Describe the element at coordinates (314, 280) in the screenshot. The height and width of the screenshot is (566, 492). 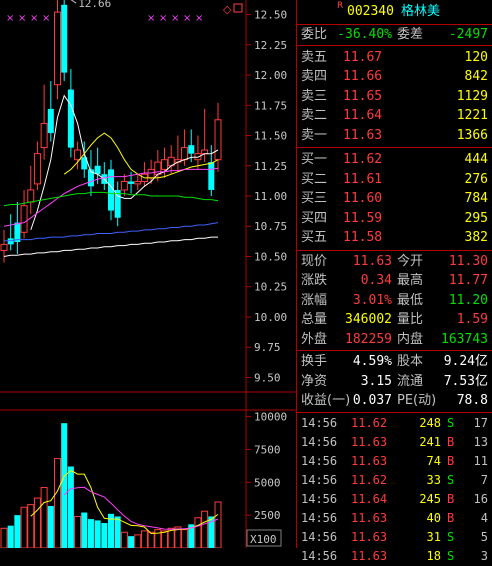
I see `stat-label: 涨跌` at that location.